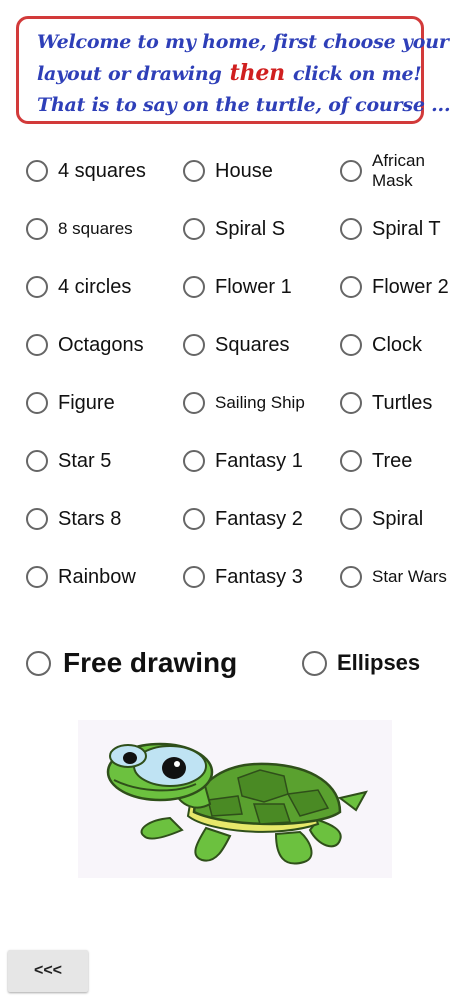 This screenshot has height=1001, width=470. I want to click on option-fantasy-2: Fantasy 2, so click(243, 519).